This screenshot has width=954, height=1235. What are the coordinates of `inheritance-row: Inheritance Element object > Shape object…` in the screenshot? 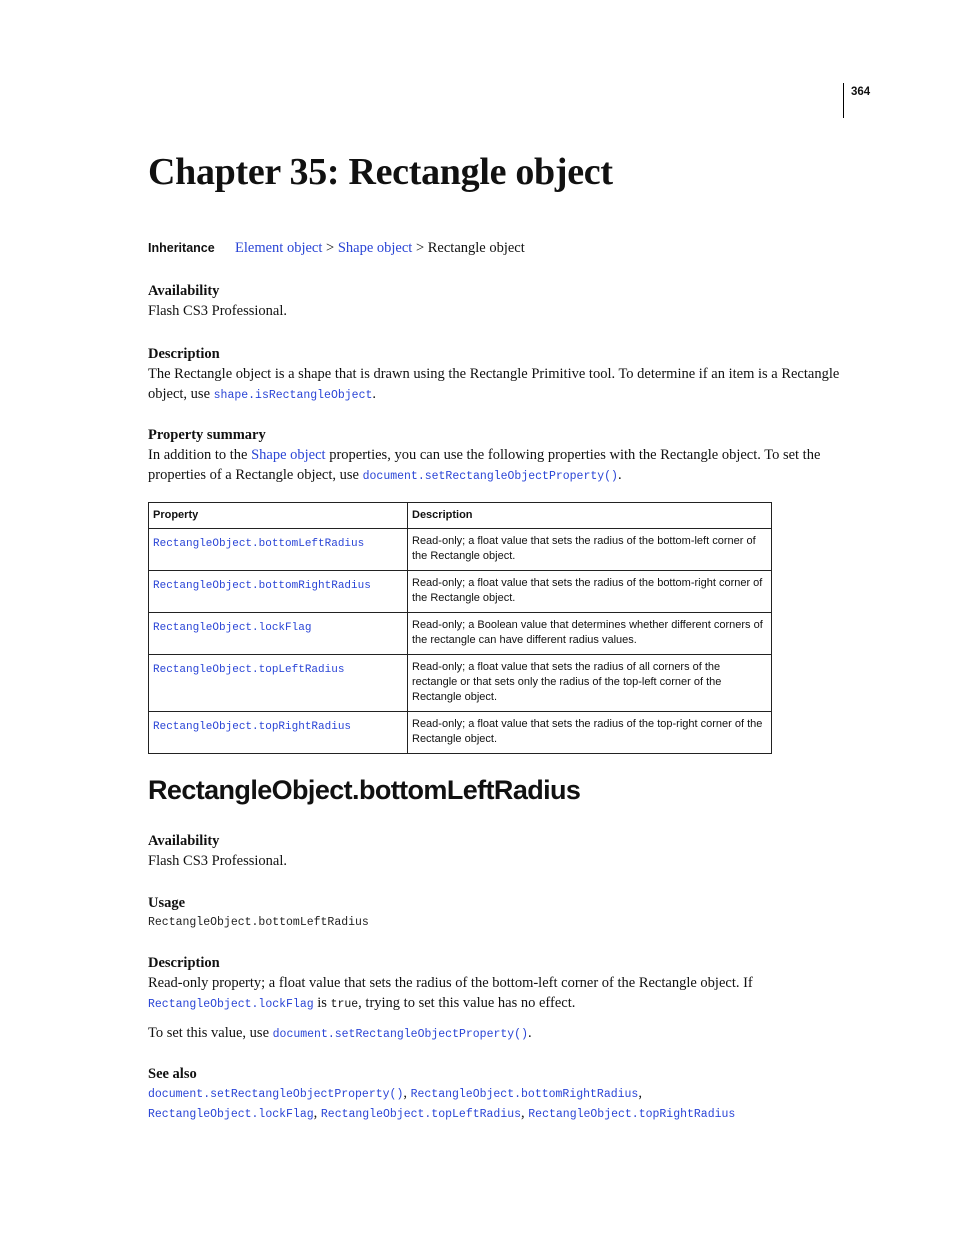 It's located at (336, 248).